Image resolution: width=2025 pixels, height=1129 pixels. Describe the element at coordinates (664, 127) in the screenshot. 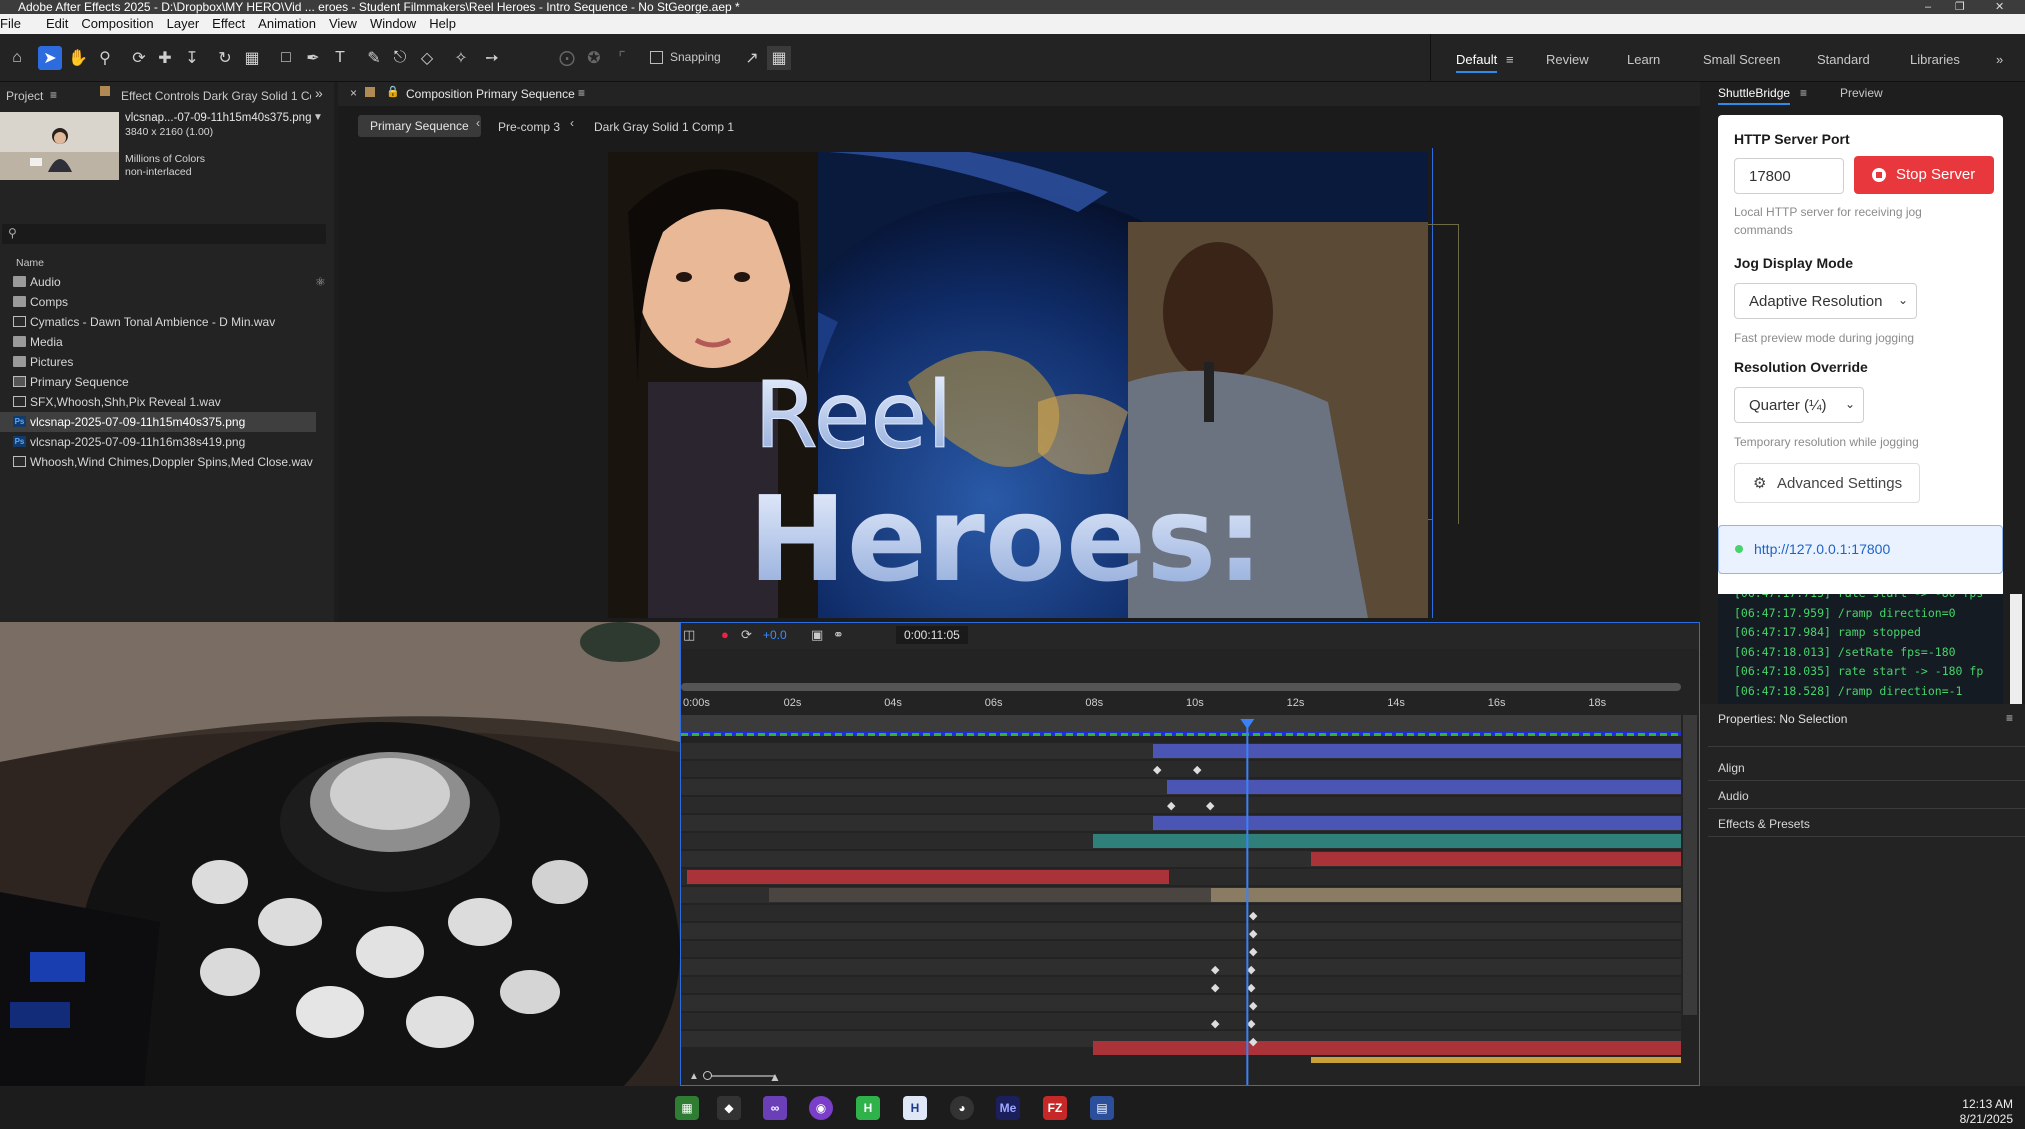

I see `breadcrumb-solid: Dark Gray Solid 1 Comp 1` at that location.